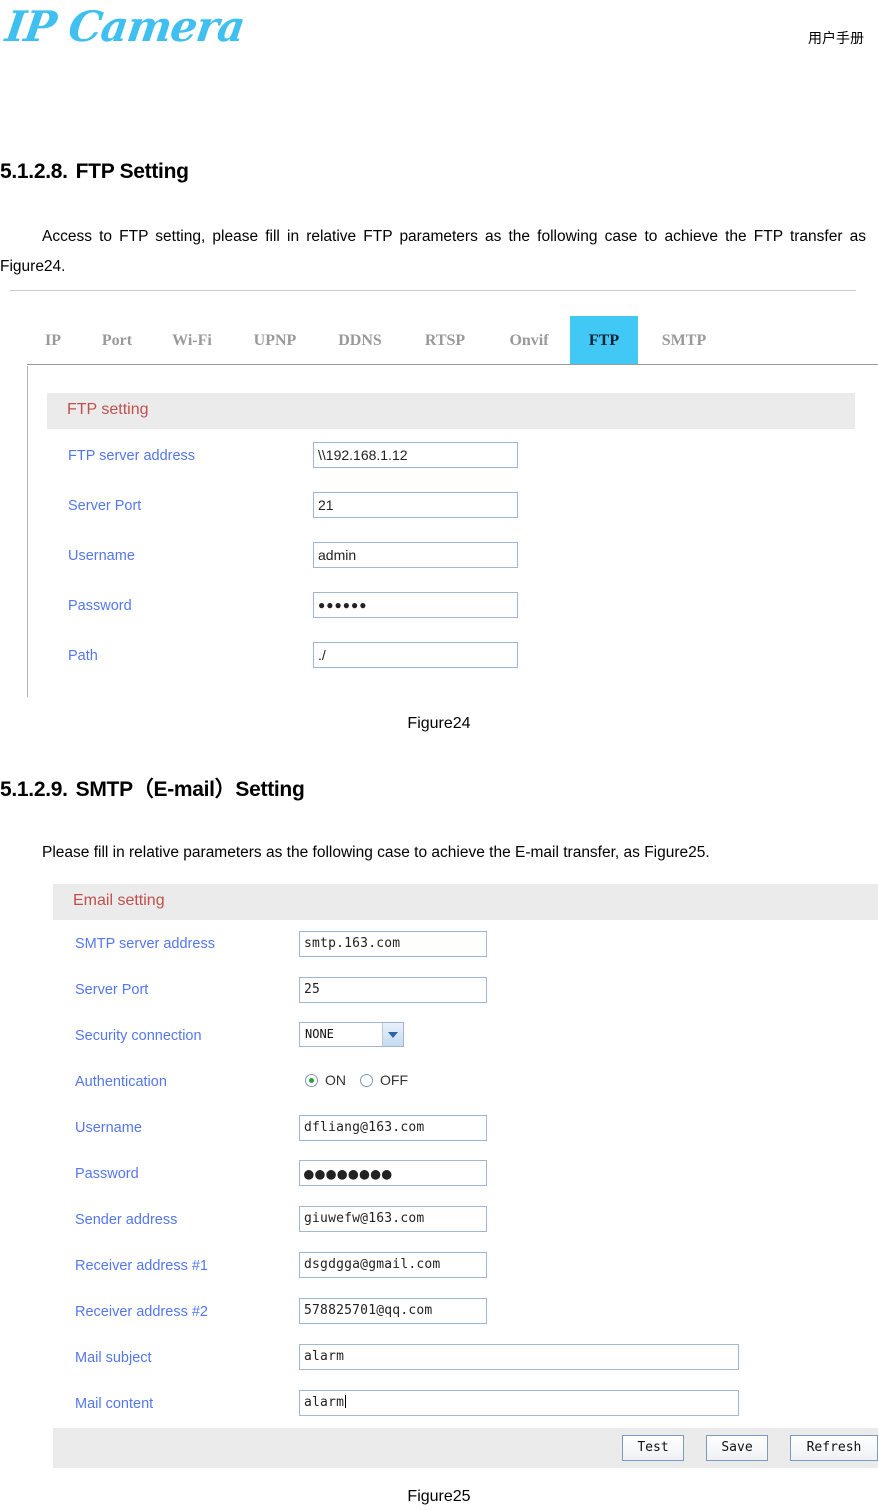 The height and width of the screenshot is (1510, 878). I want to click on tabbar-underline, so click(452, 364).